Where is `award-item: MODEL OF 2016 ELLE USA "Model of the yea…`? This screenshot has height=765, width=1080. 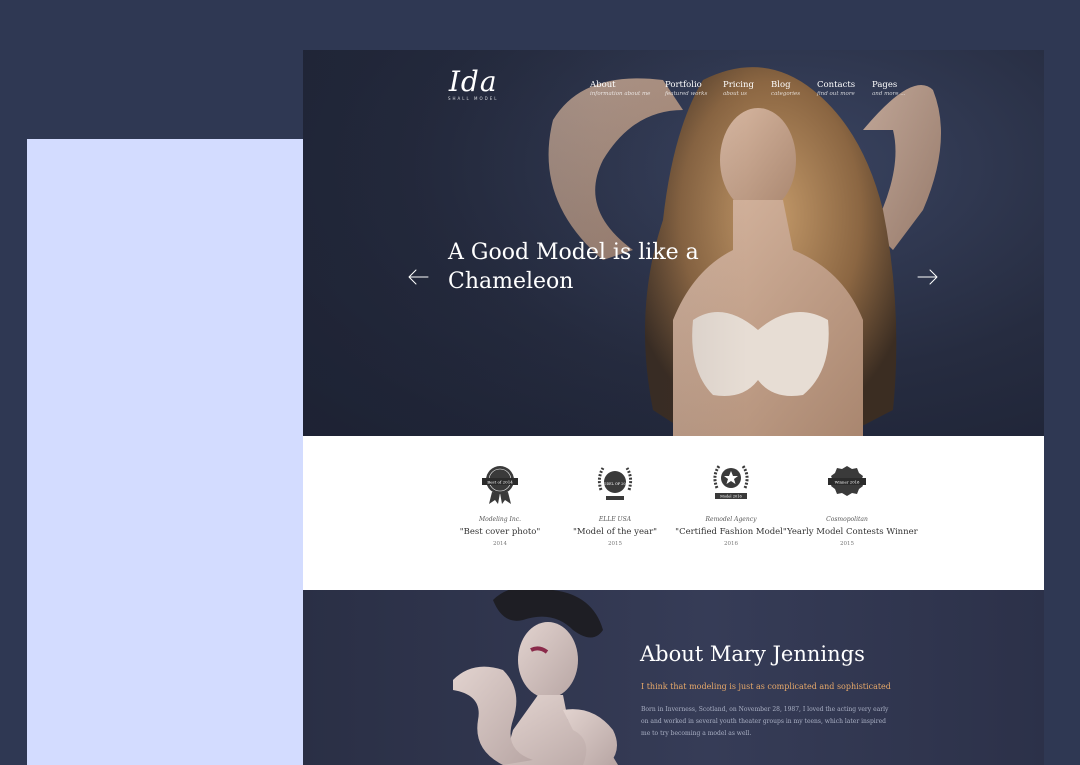
award-item: MODEL OF 2016 ELLE USA "Model of the yea… is located at coordinates (615, 503).